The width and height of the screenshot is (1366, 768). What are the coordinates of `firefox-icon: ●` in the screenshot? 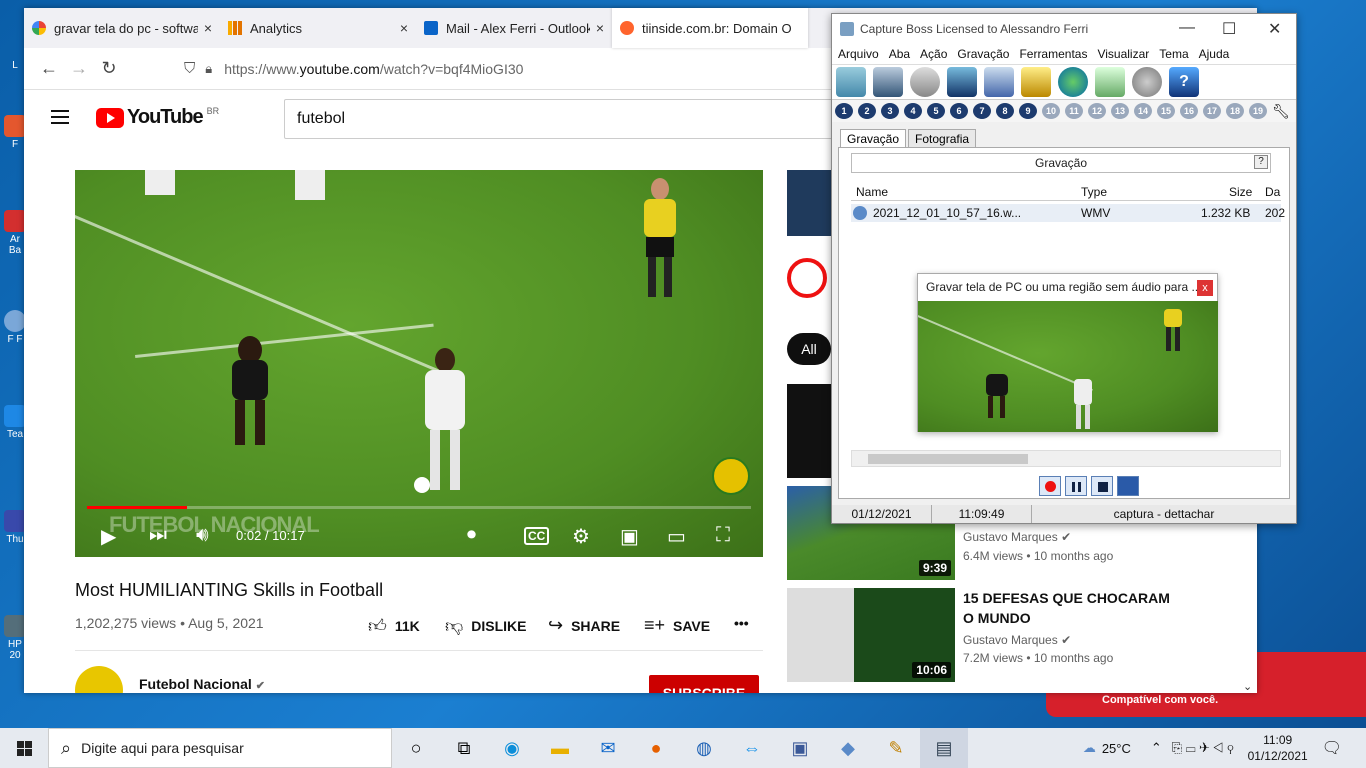 It's located at (656, 748).